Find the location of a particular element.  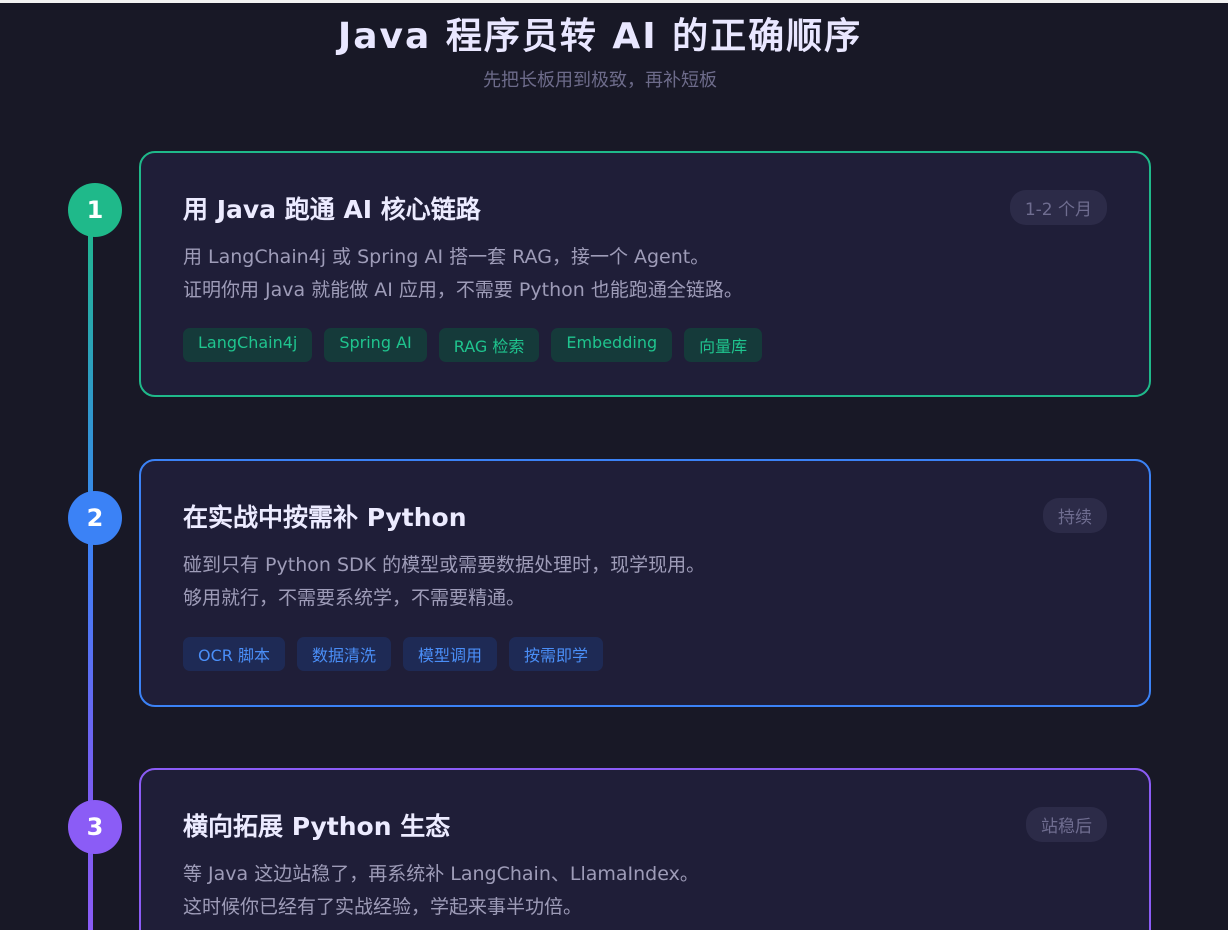

tag: RAG 检索 is located at coordinates (489, 345).